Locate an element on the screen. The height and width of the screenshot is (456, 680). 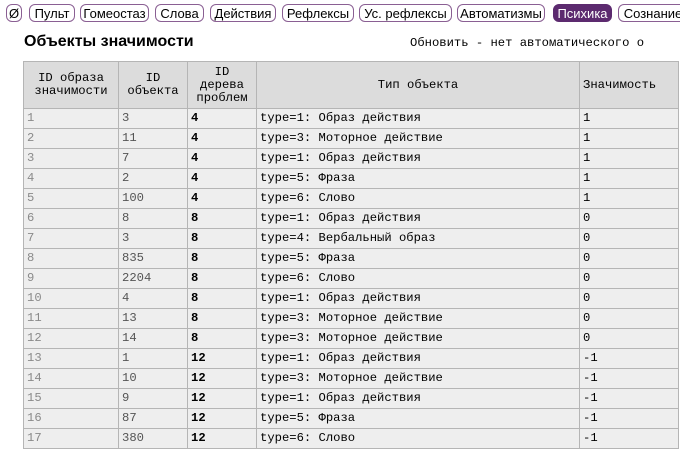
cell-image-id: 17 is located at coordinates (71, 438).